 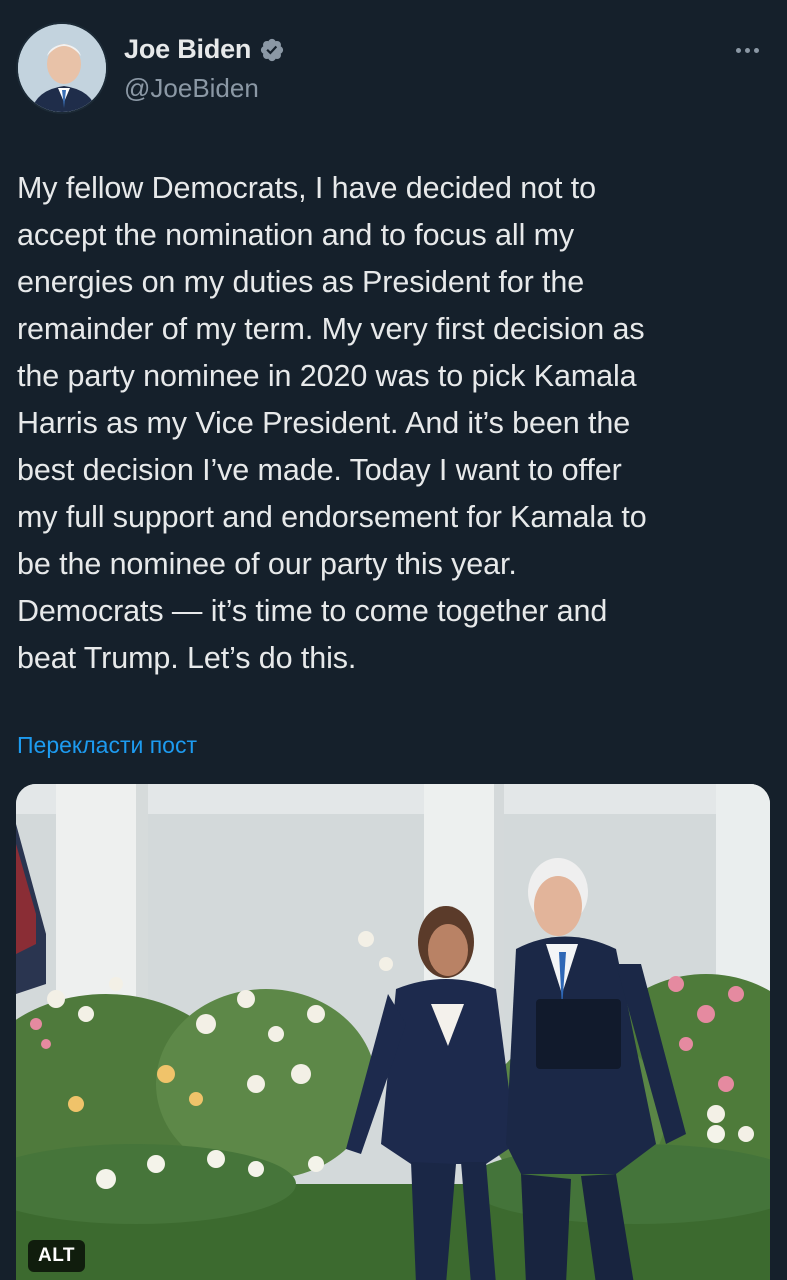 I want to click on translate-post-link: Перекласти пост, so click(x=107, y=745).